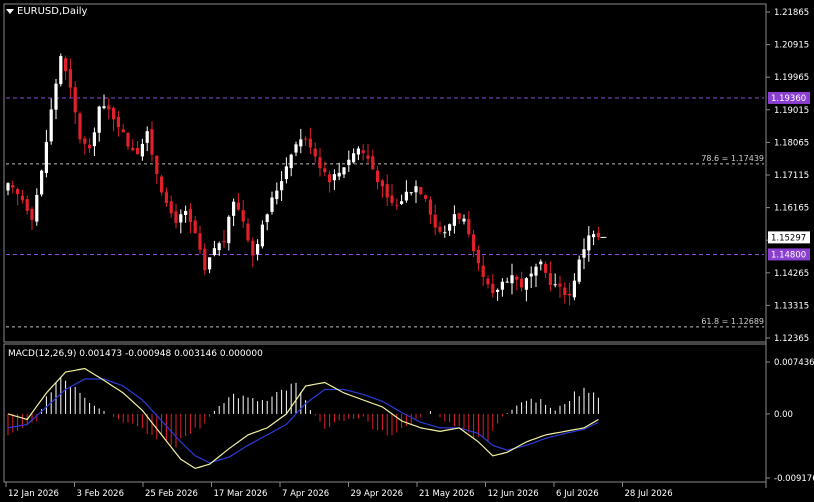  Describe the element at coordinates (377, 494) in the screenshot. I see `time-tick-label: 29 Apr 2026` at that location.